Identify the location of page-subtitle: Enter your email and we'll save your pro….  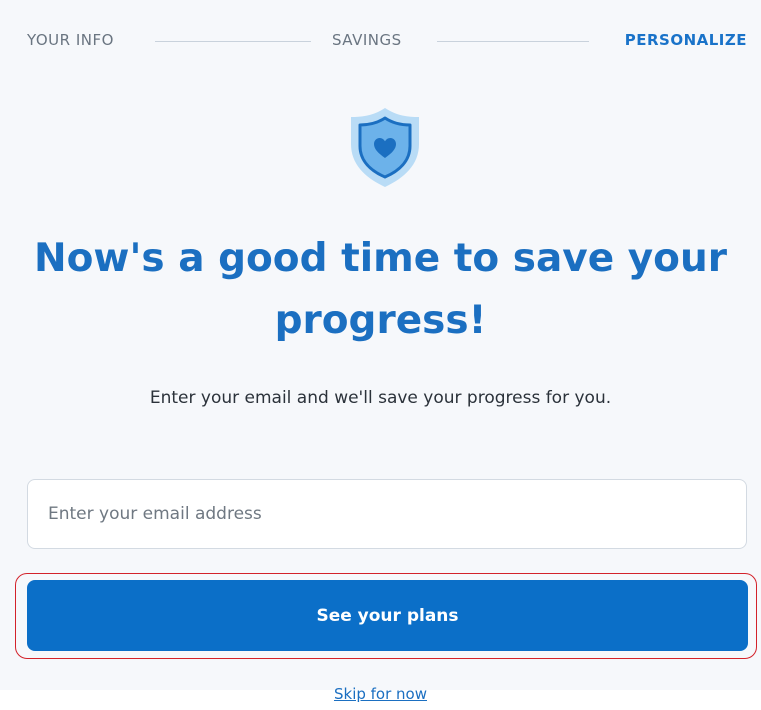
(380, 398).